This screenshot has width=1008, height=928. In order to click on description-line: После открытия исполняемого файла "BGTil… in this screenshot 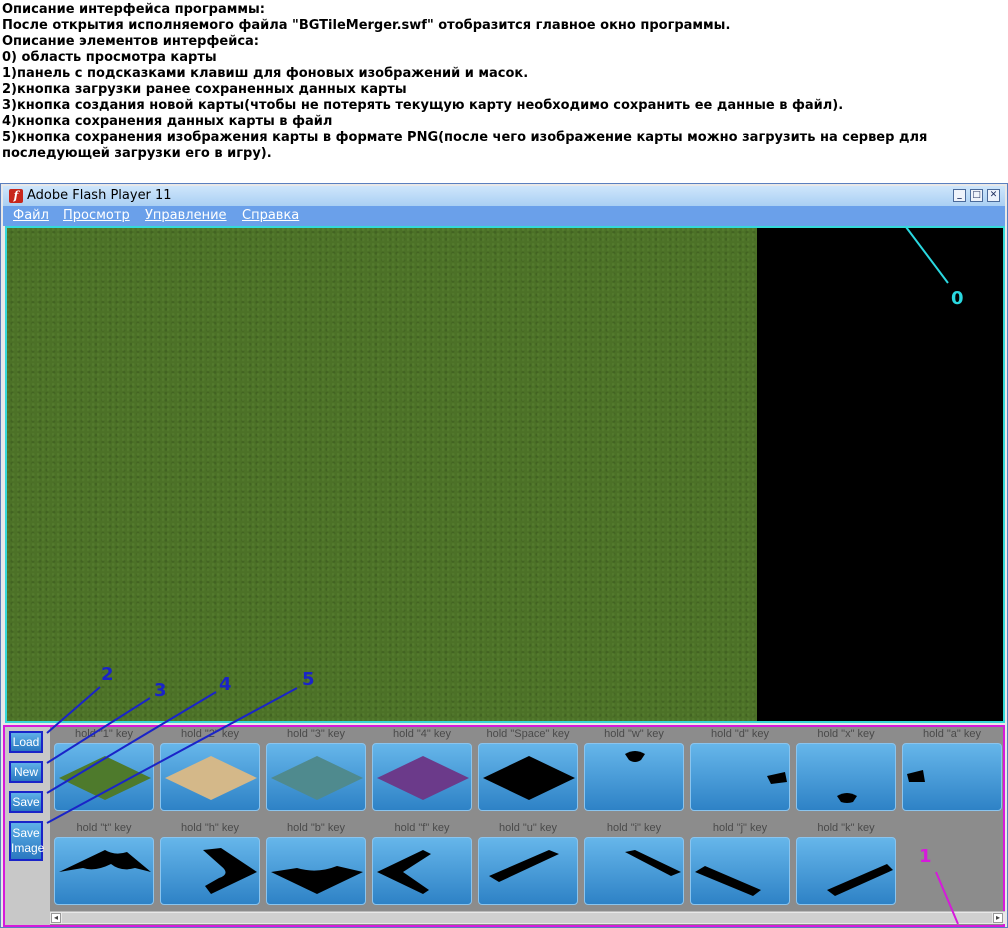, I will do `click(366, 25)`.